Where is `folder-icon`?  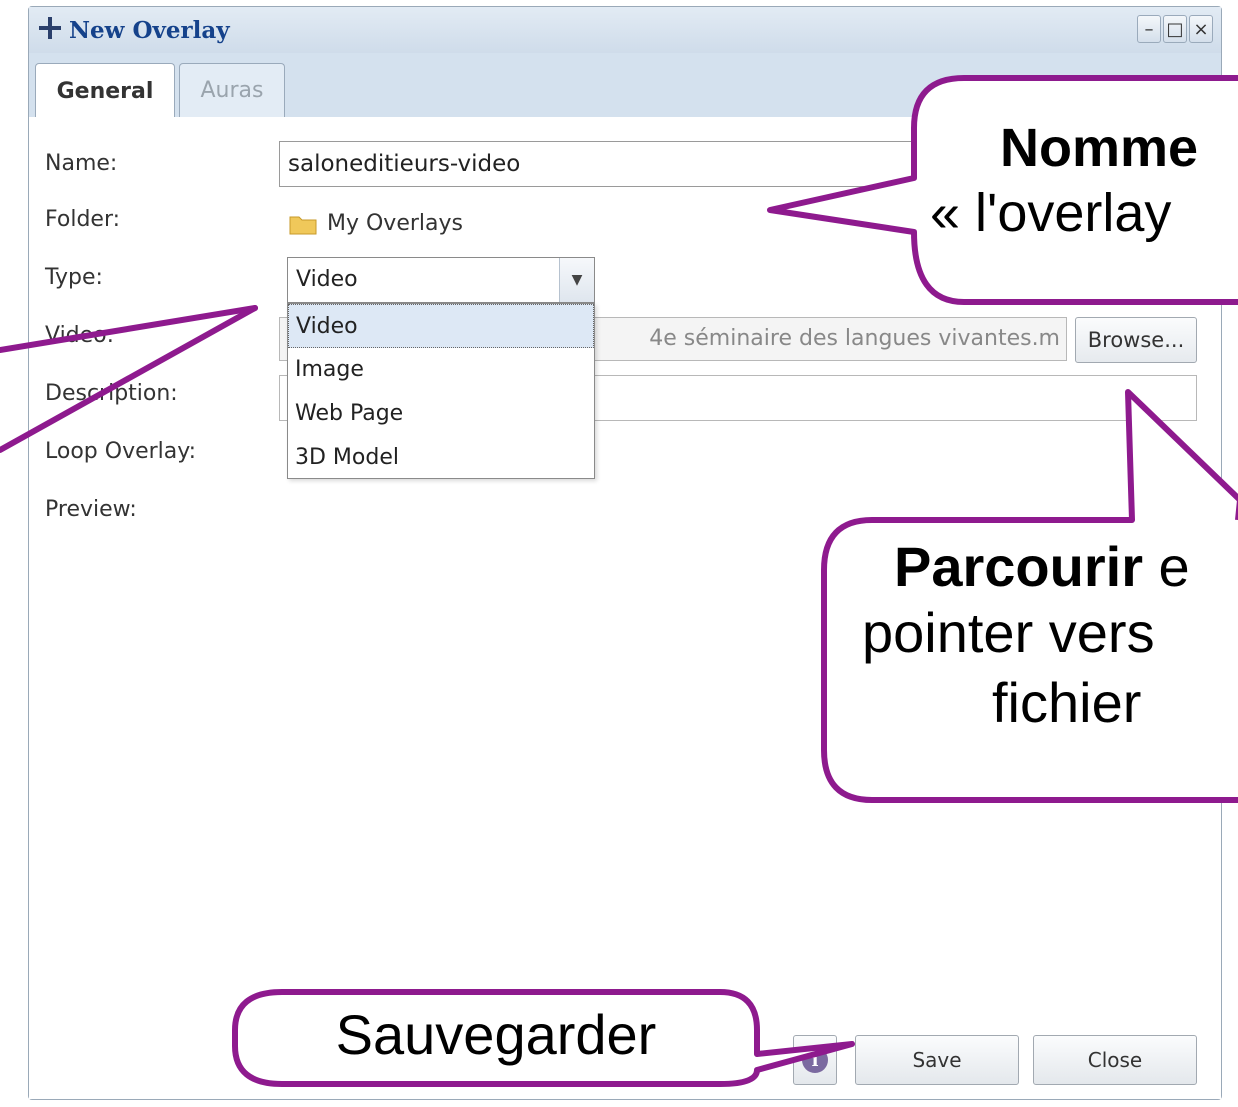 folder-icon is located at coordinates (303, 225).